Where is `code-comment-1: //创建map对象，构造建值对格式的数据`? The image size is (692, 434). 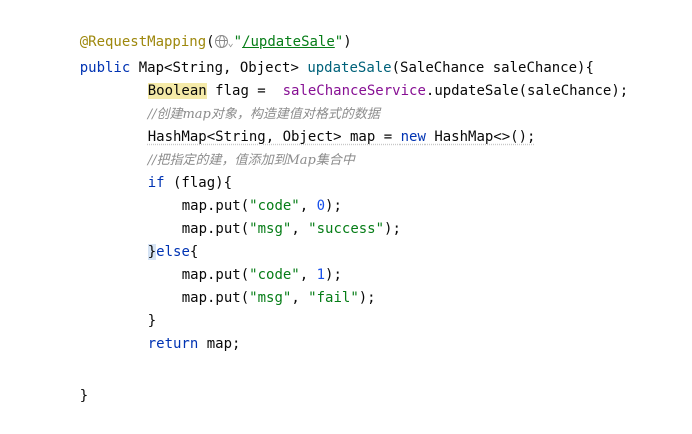
code-comment-1: //创建map对象，构造建值对格式的数据 is located at coordinates (263, 114).